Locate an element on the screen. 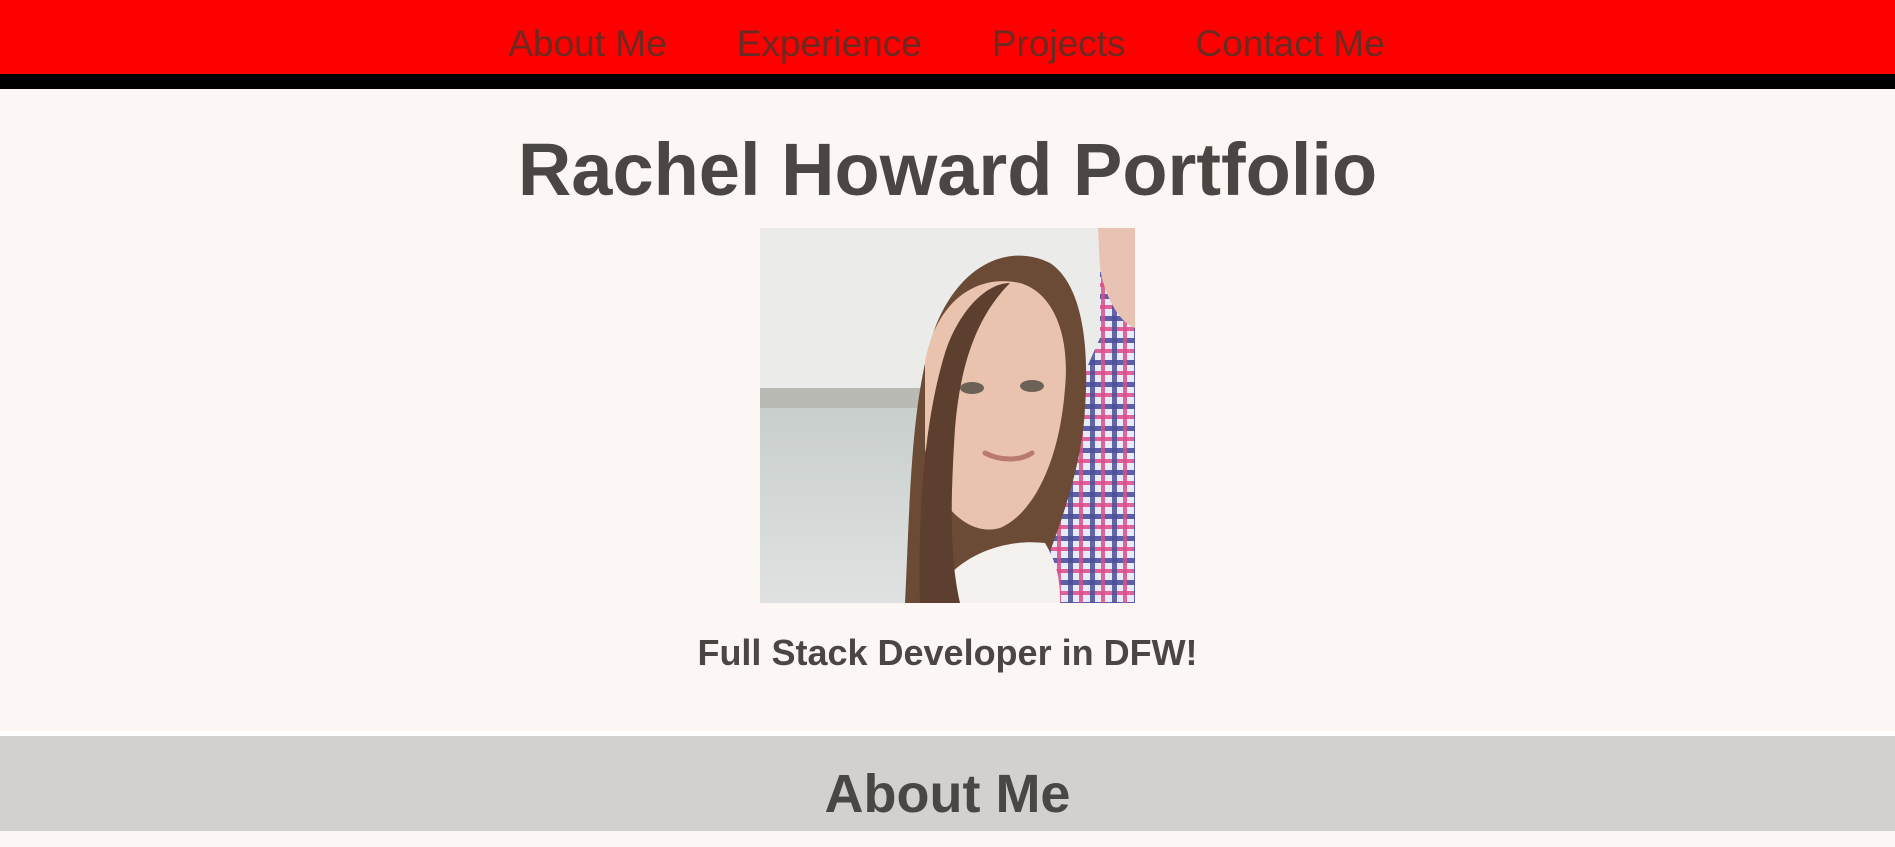  nav-link-about-me: About Me is located at coordinates (587, 31).